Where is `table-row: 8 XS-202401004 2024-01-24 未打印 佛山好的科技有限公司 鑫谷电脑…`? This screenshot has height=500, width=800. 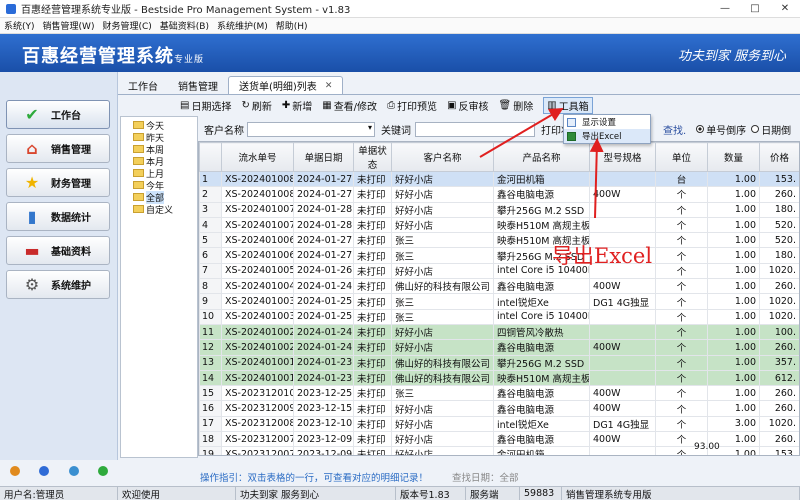
table-row: 8 XS-202401004 2024-01-24 未打印 佛山好的科技有限公司 鑫谷电脑… is located at coordinates (499, 286).